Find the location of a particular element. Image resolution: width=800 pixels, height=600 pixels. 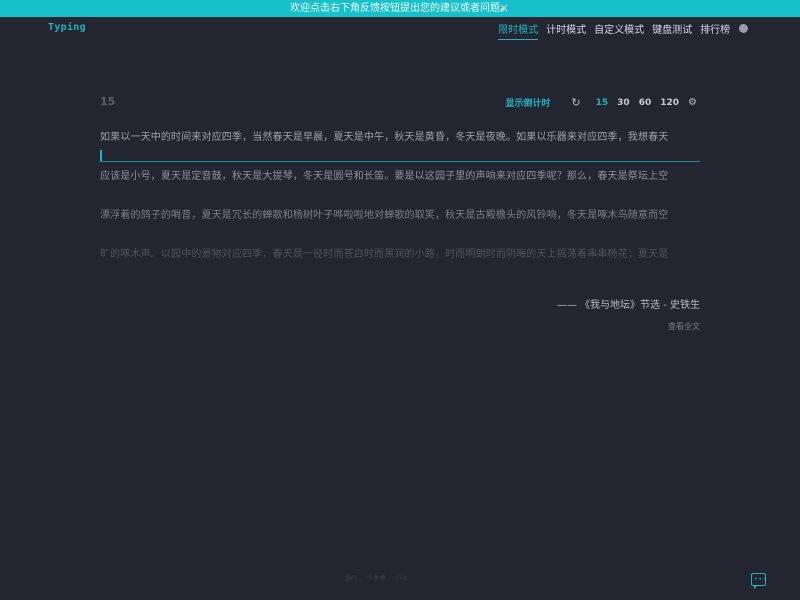

chat-dots-icon: ••• is located at coordinates (761, 579).